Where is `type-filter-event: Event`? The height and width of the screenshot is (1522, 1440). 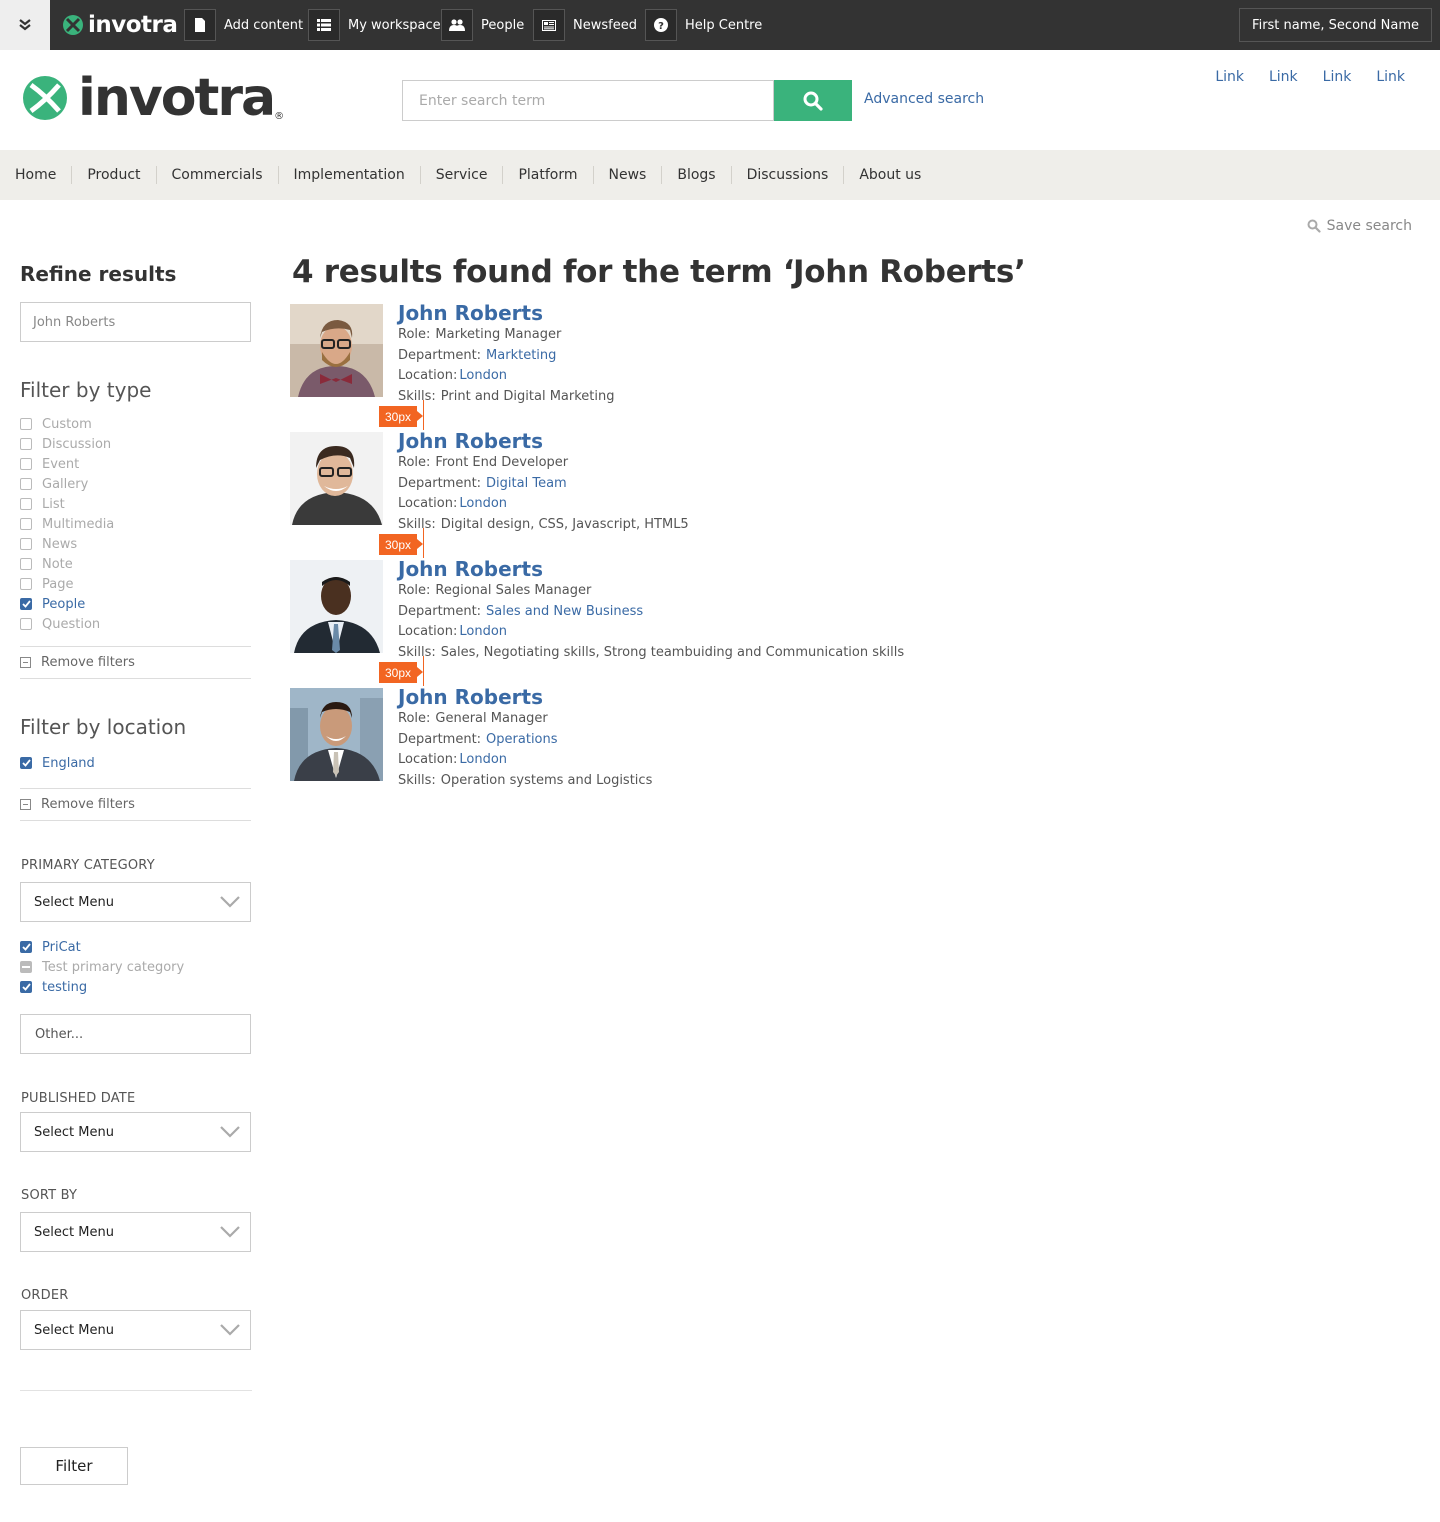 type-filter-event: Event is located at coordinates (135, 464).